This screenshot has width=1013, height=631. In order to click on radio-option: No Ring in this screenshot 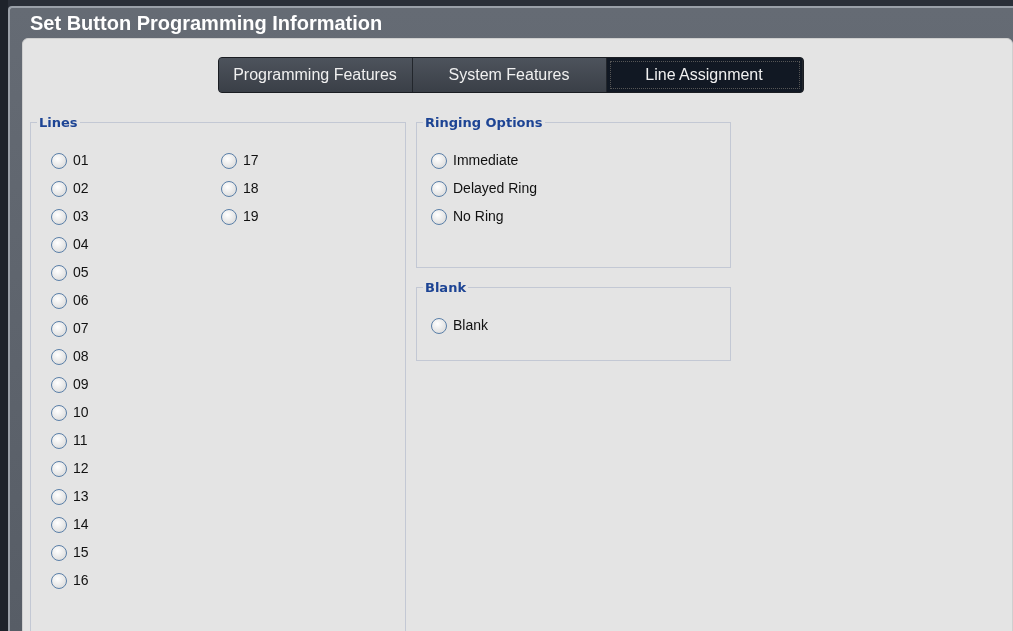, I will do `click(467, 216)`.